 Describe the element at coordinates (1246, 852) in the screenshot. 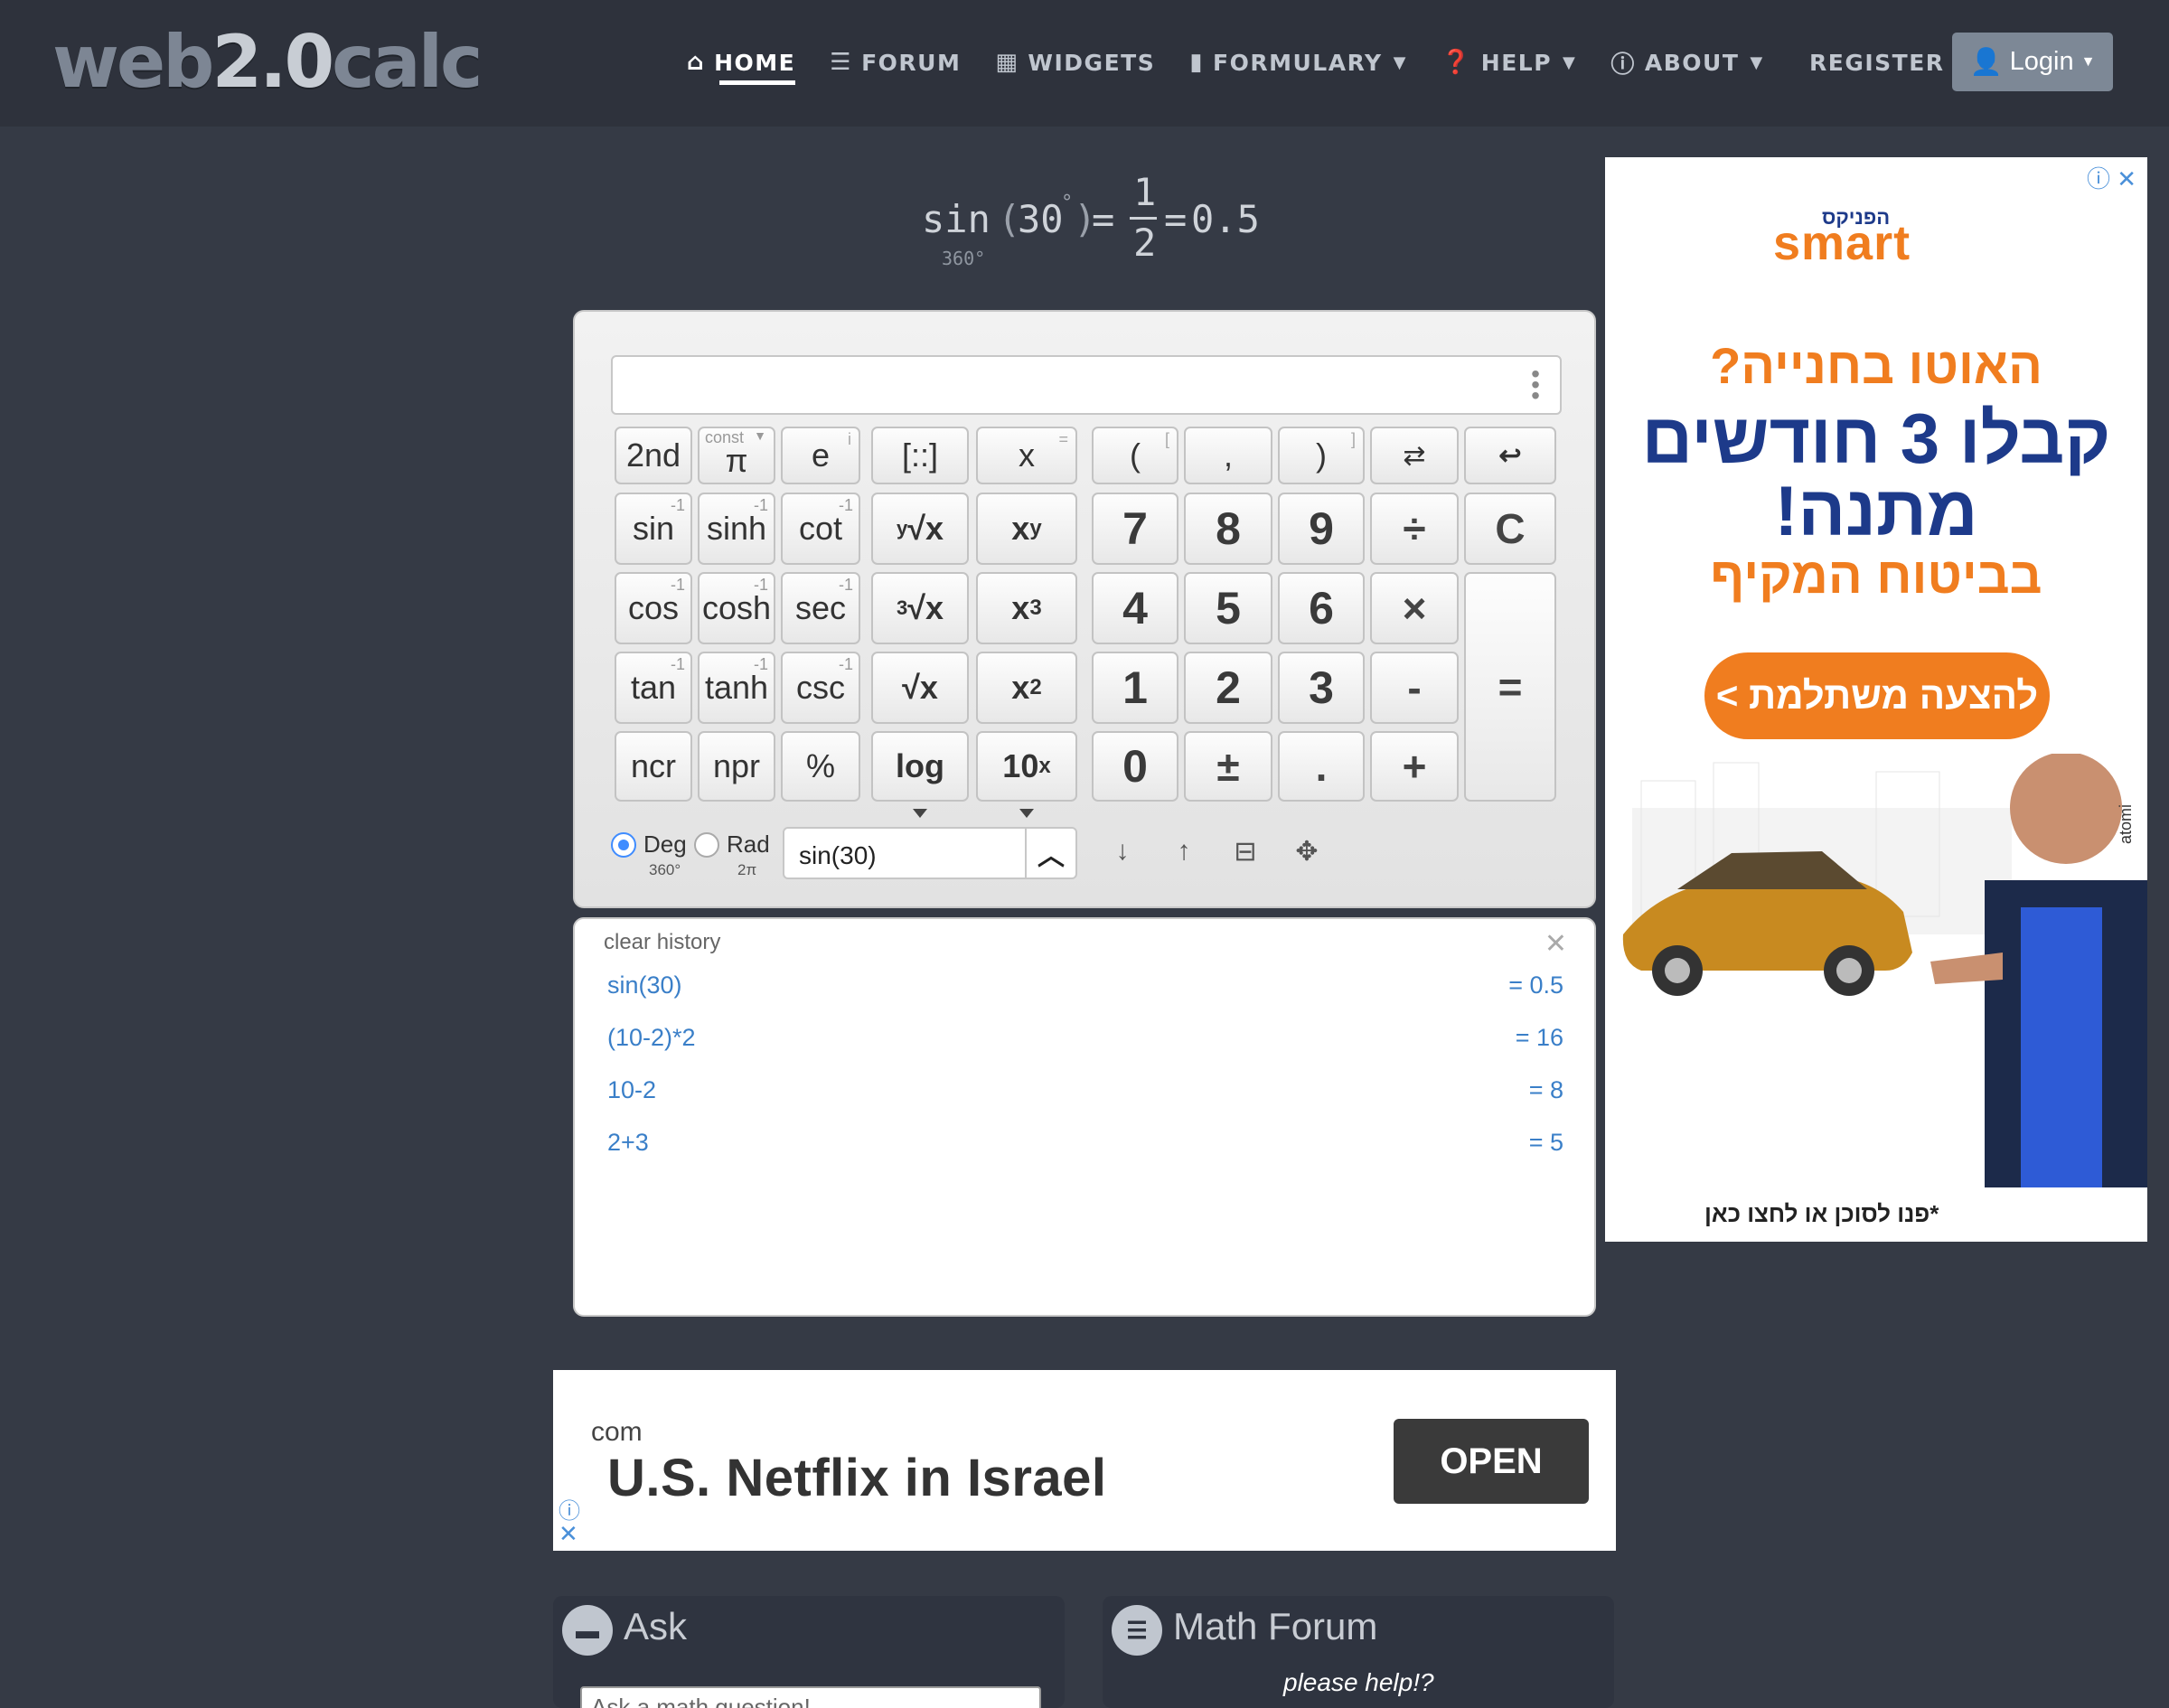

I see `window-icon: ⊟` at that location.